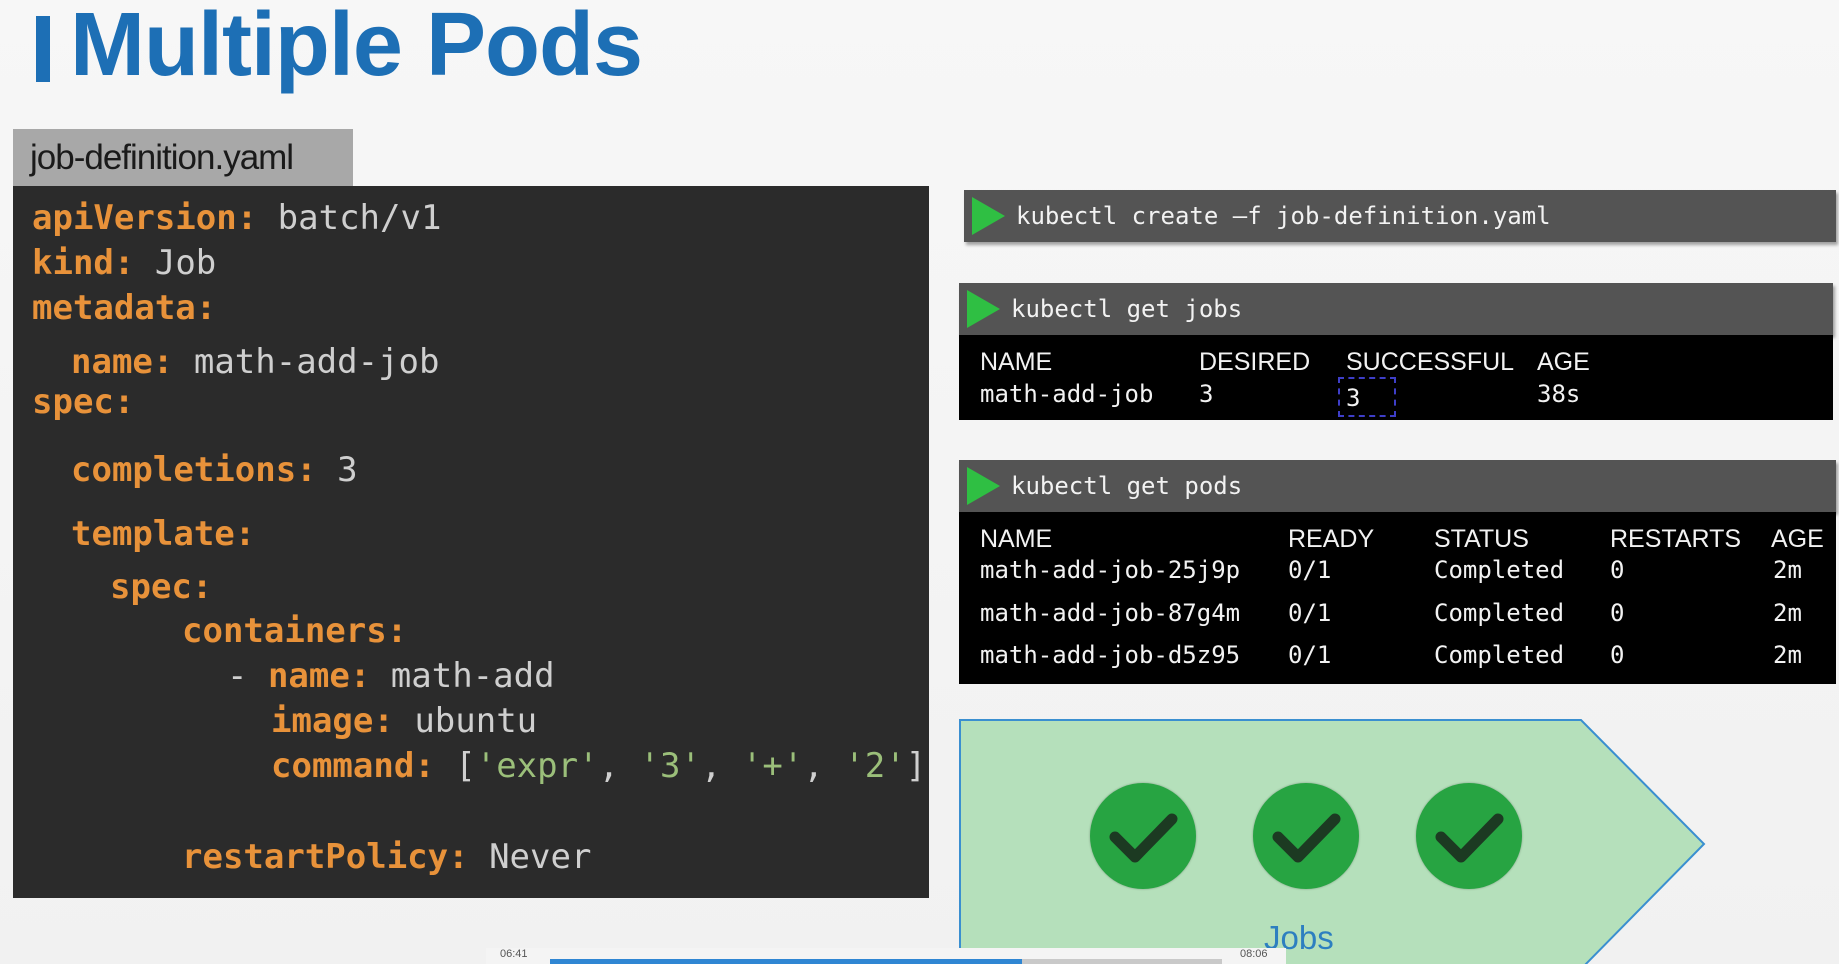 Image resolution: width=1839 pixels, height=964 pixels. What do you see at coordinates (1016, 362) in the screenshot?
I see `jobs-header-name: NAME` at bounding box center [1016, 362].